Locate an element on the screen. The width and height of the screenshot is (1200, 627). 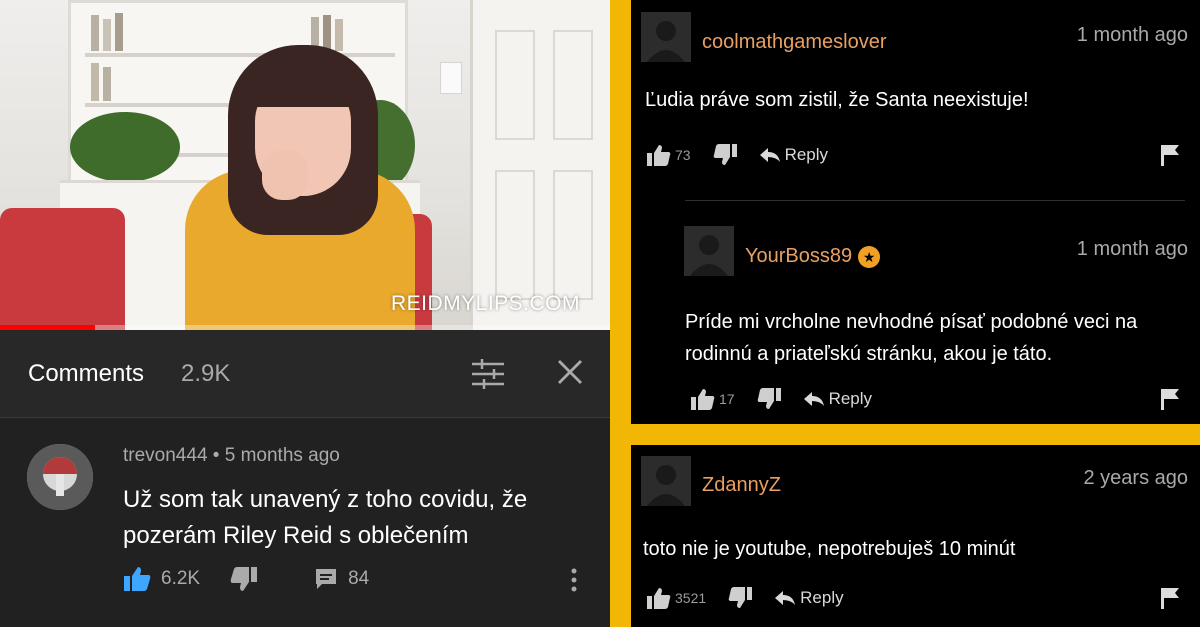
reply-icon is located at coordinates (326, 579).